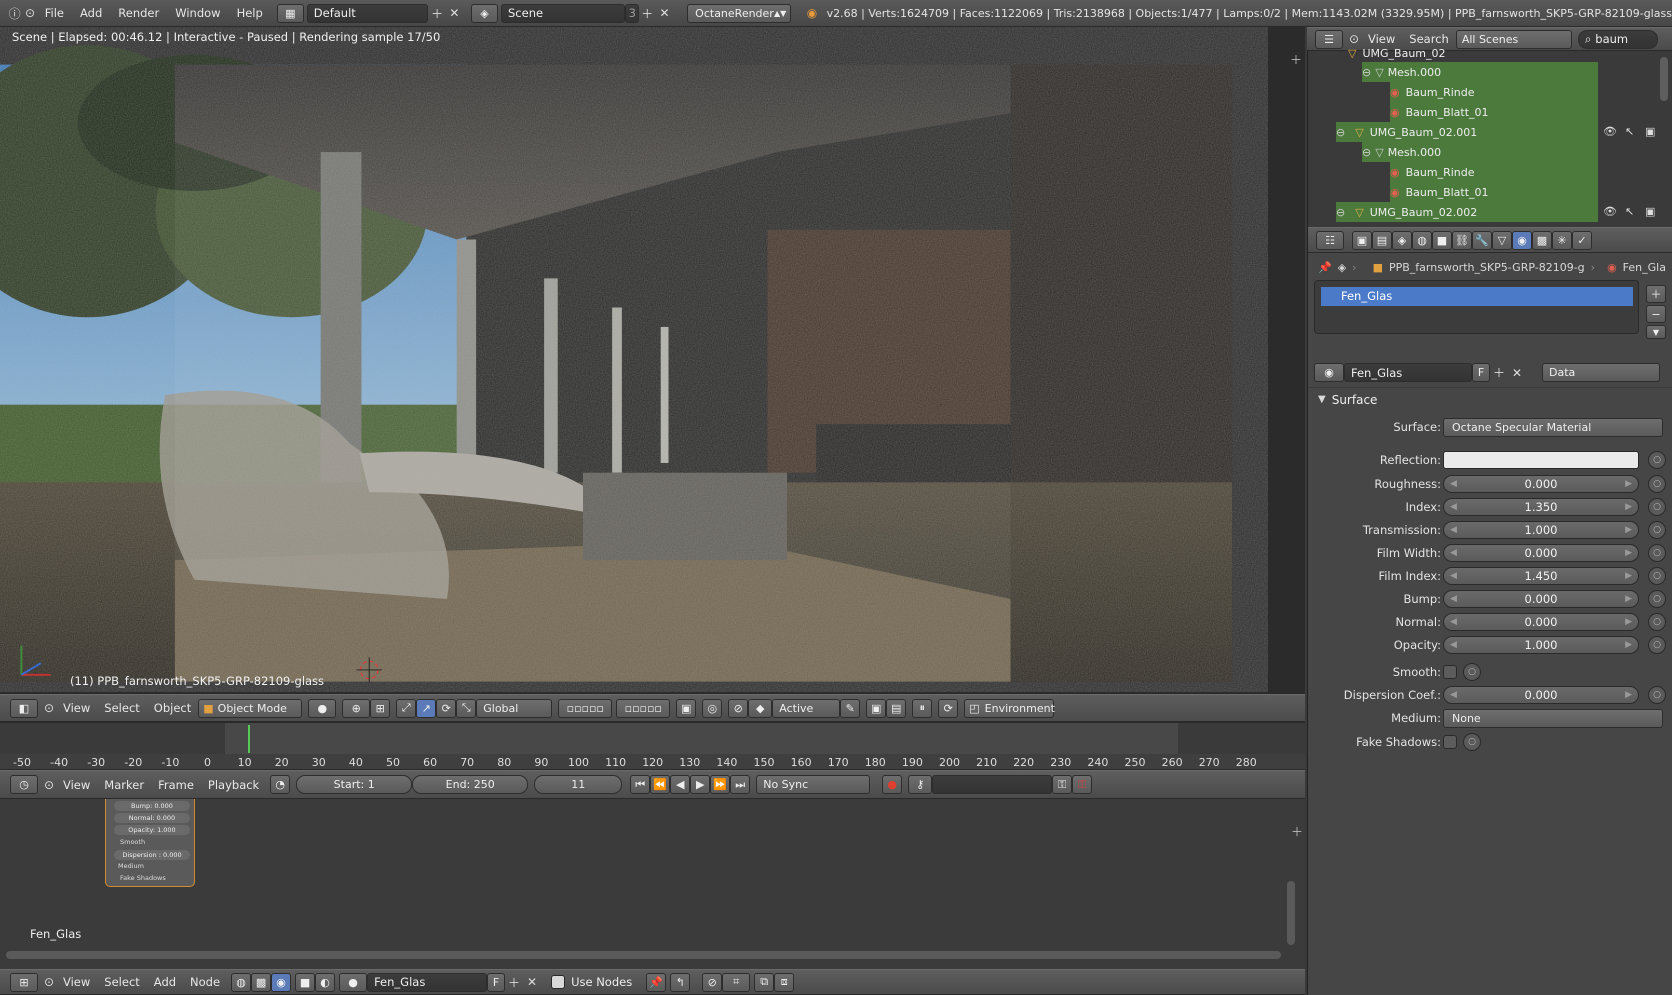 The width and height of the screenshot is (1672, 995). Describe the element at coordinates (76, 982) in the screenshot. I see `menu-view: View` at that location.